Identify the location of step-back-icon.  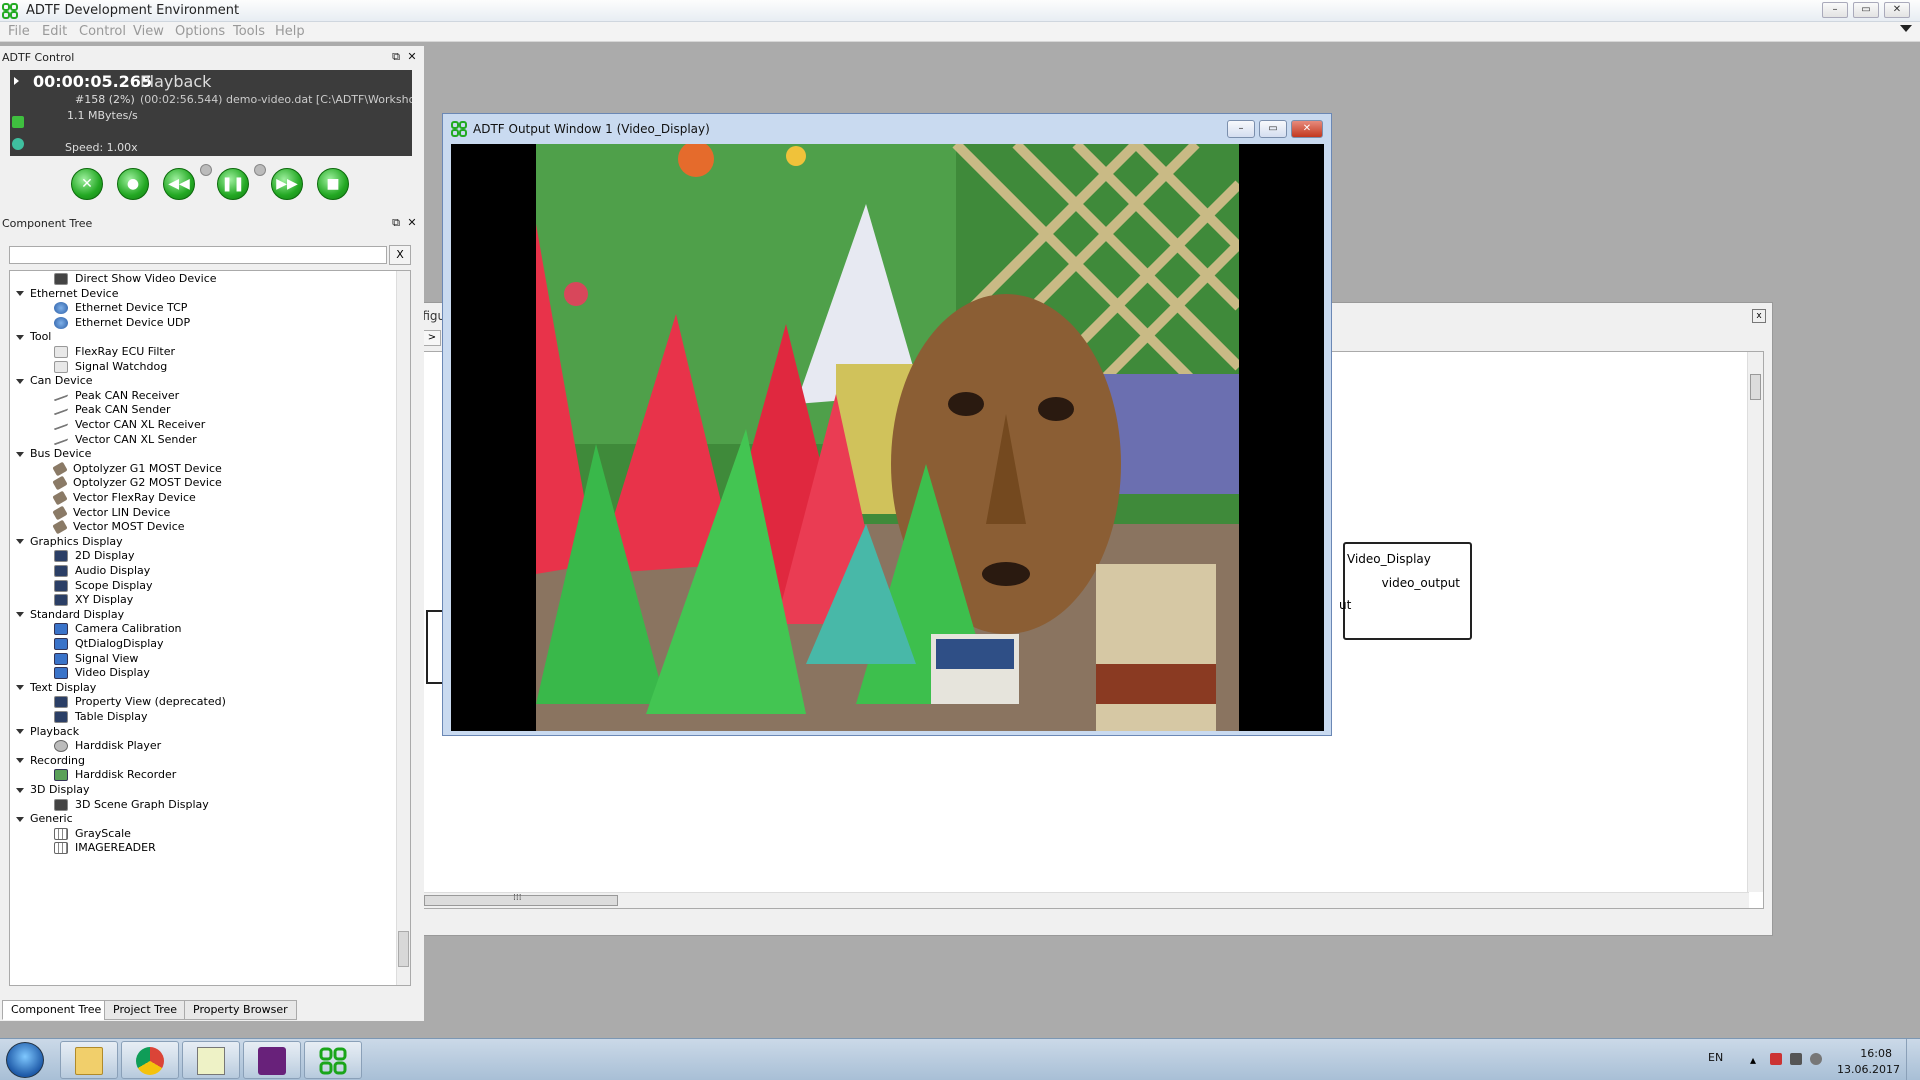
(206, 170).